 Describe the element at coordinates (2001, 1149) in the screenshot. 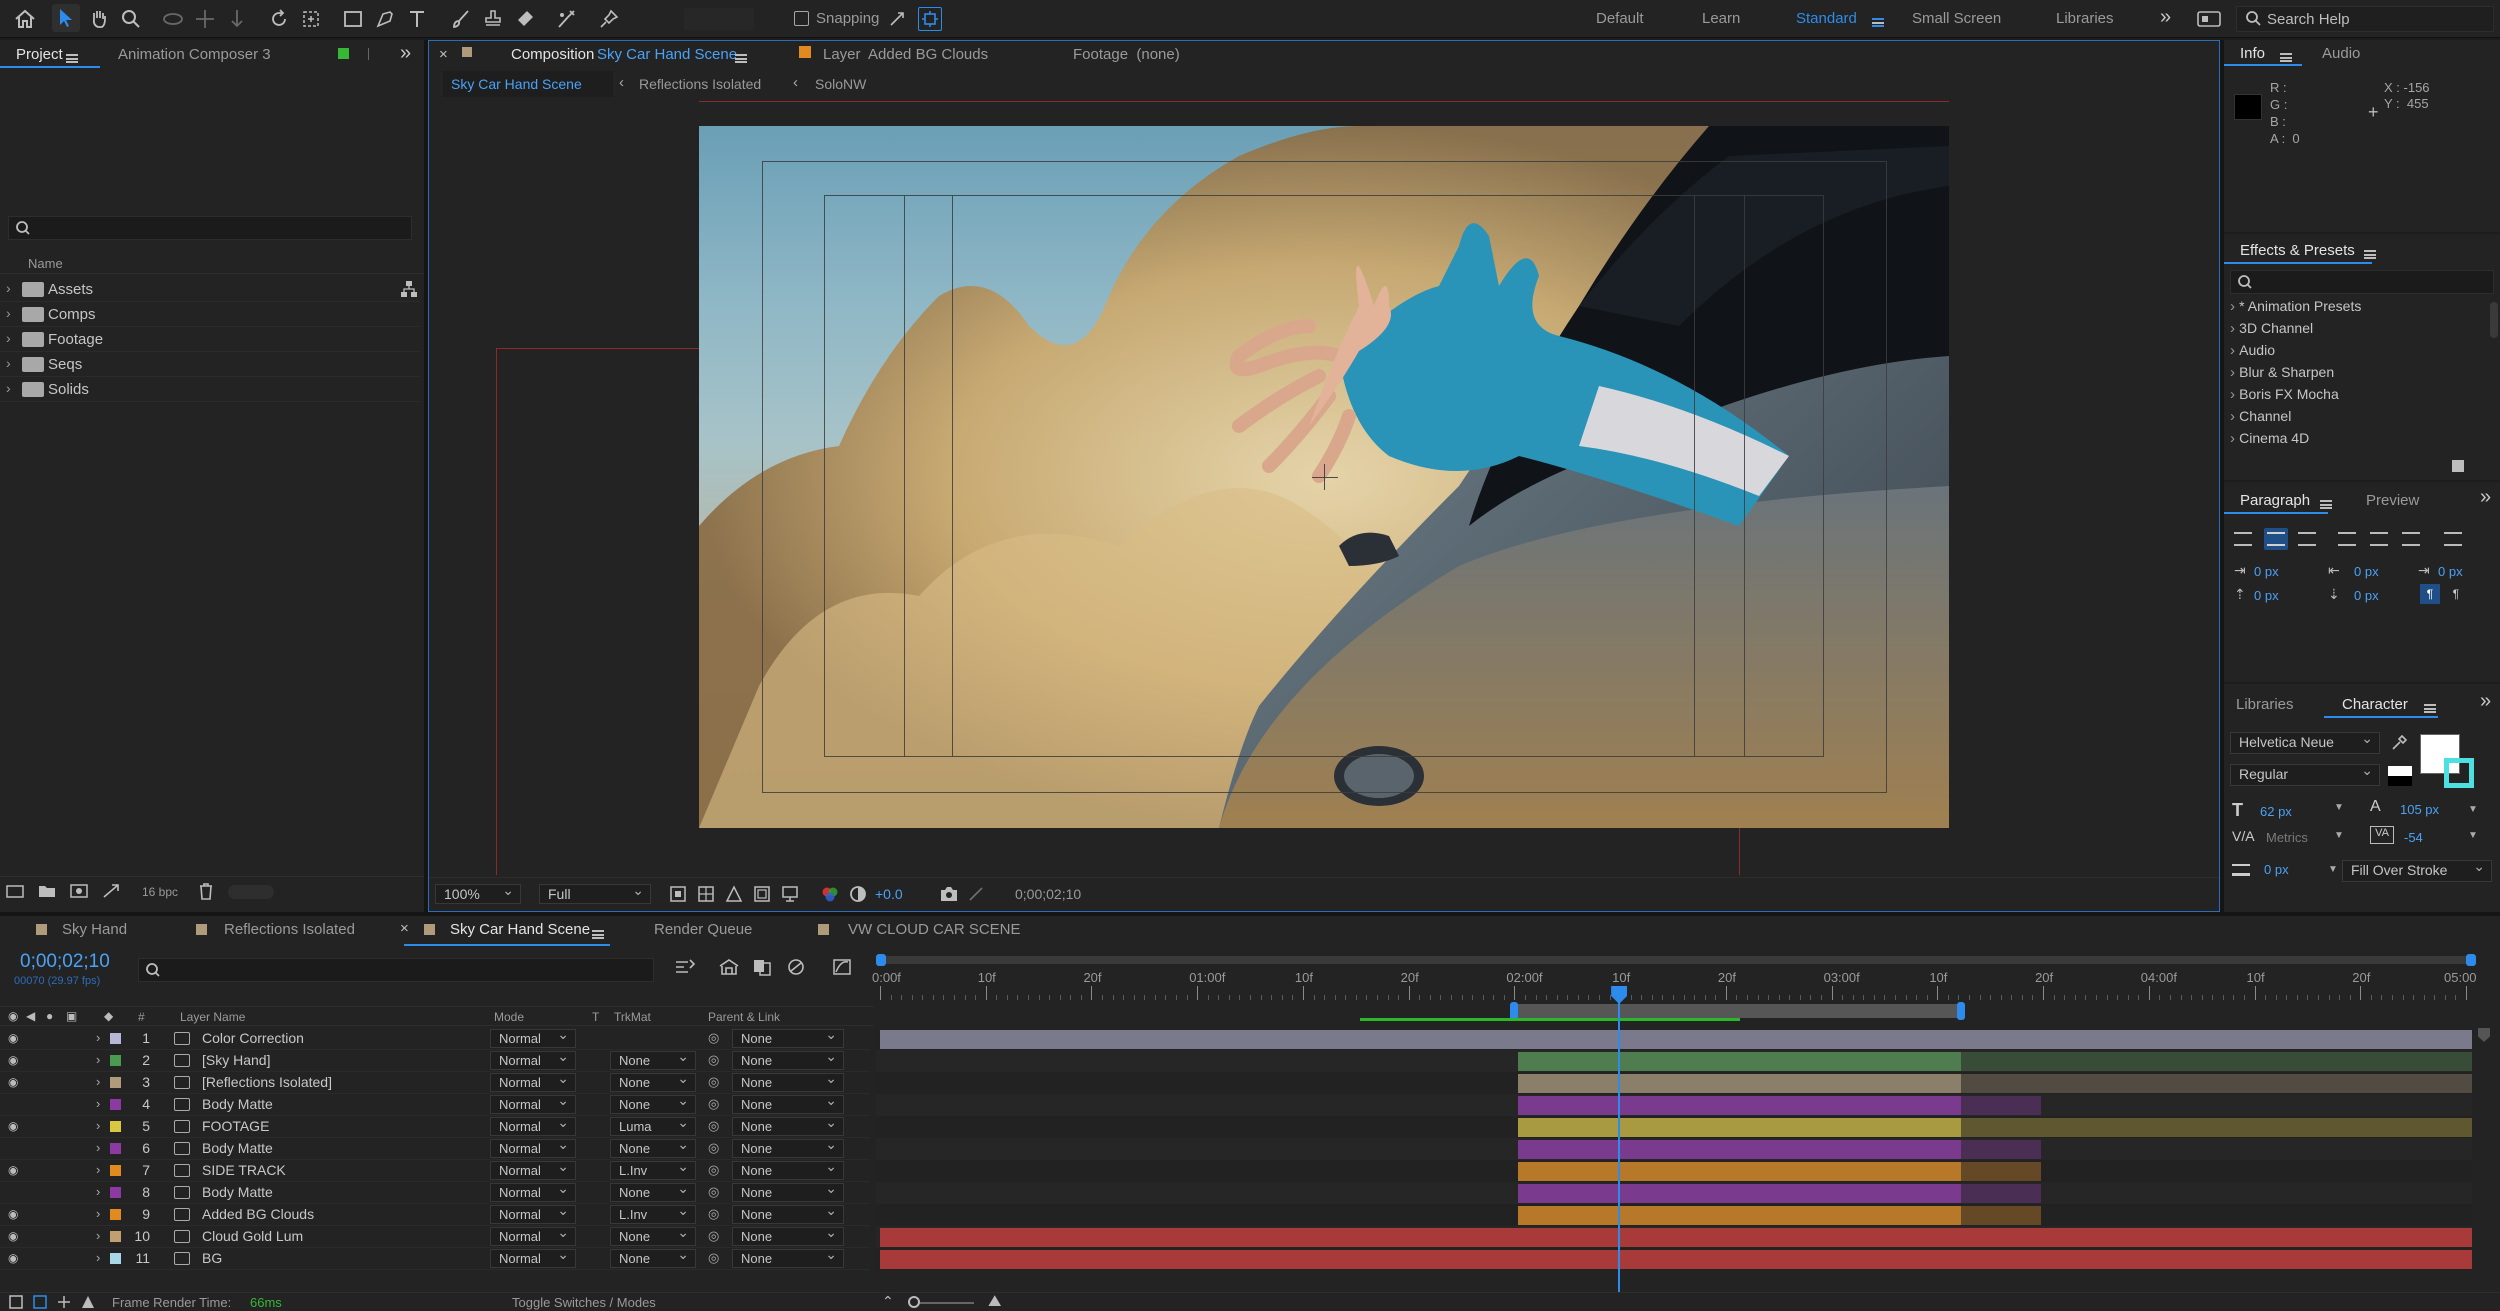

I see `layer-bar-tail` at that location.